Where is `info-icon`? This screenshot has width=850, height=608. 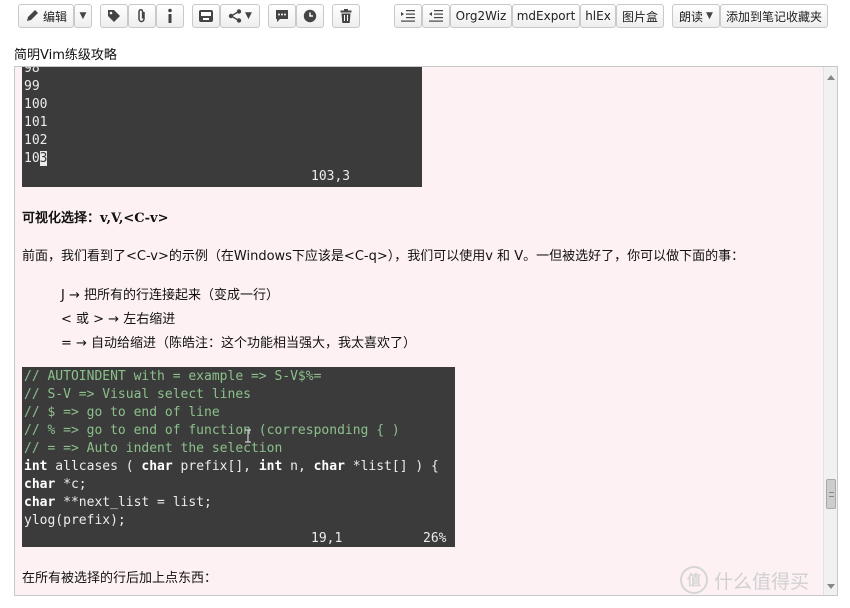 info-icon is located at coordinates (170, 15).